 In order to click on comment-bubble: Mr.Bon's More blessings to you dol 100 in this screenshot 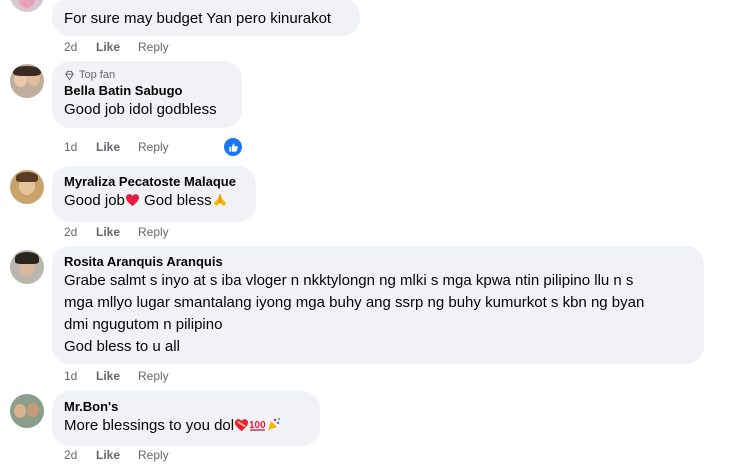, I will do `click(186, 418)`.